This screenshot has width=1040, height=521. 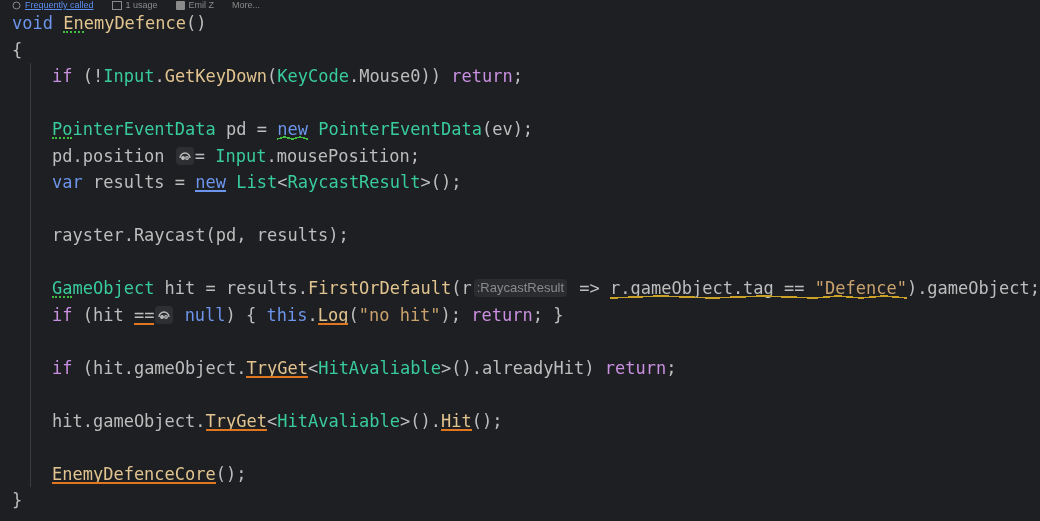 What do you see at coordinates (201, 5) in the screenshot?
I see `code-vision-text: Emil Z` at bounding box center [201, 5].